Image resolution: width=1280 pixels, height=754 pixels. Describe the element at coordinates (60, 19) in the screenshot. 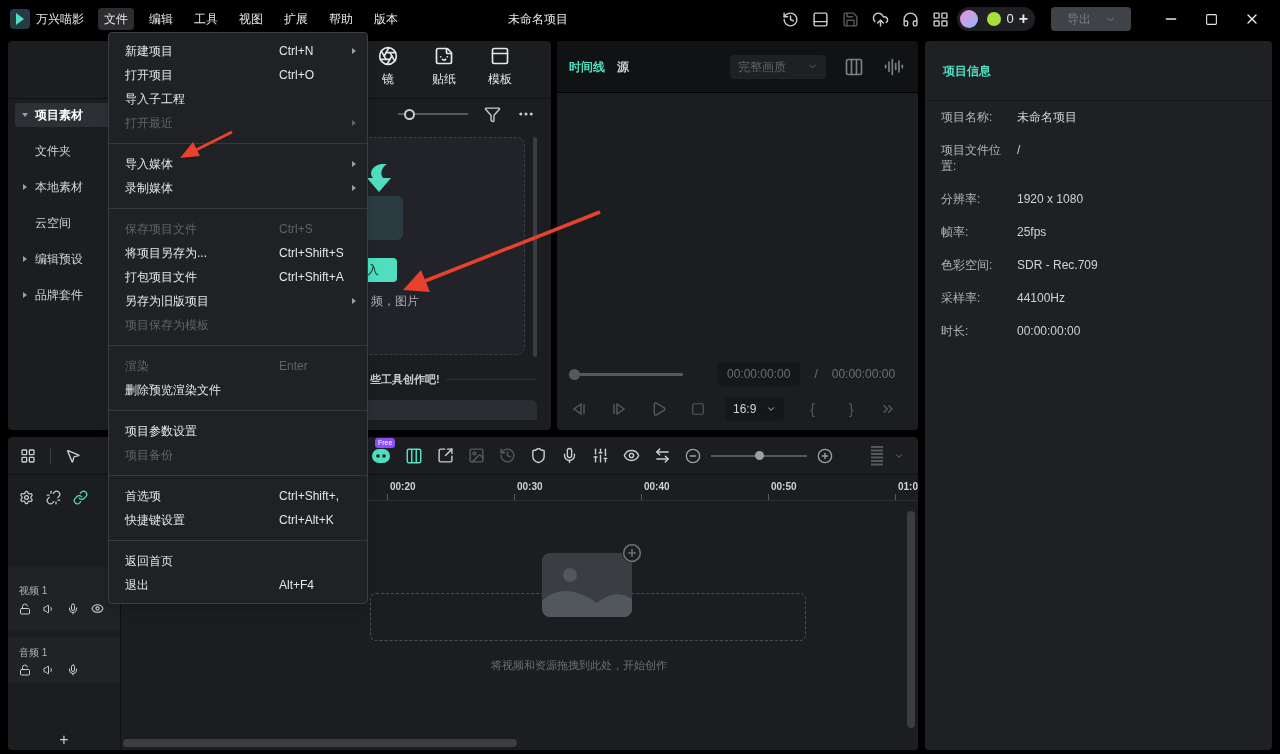

I see `app-name: 万兴喵影` at that location.